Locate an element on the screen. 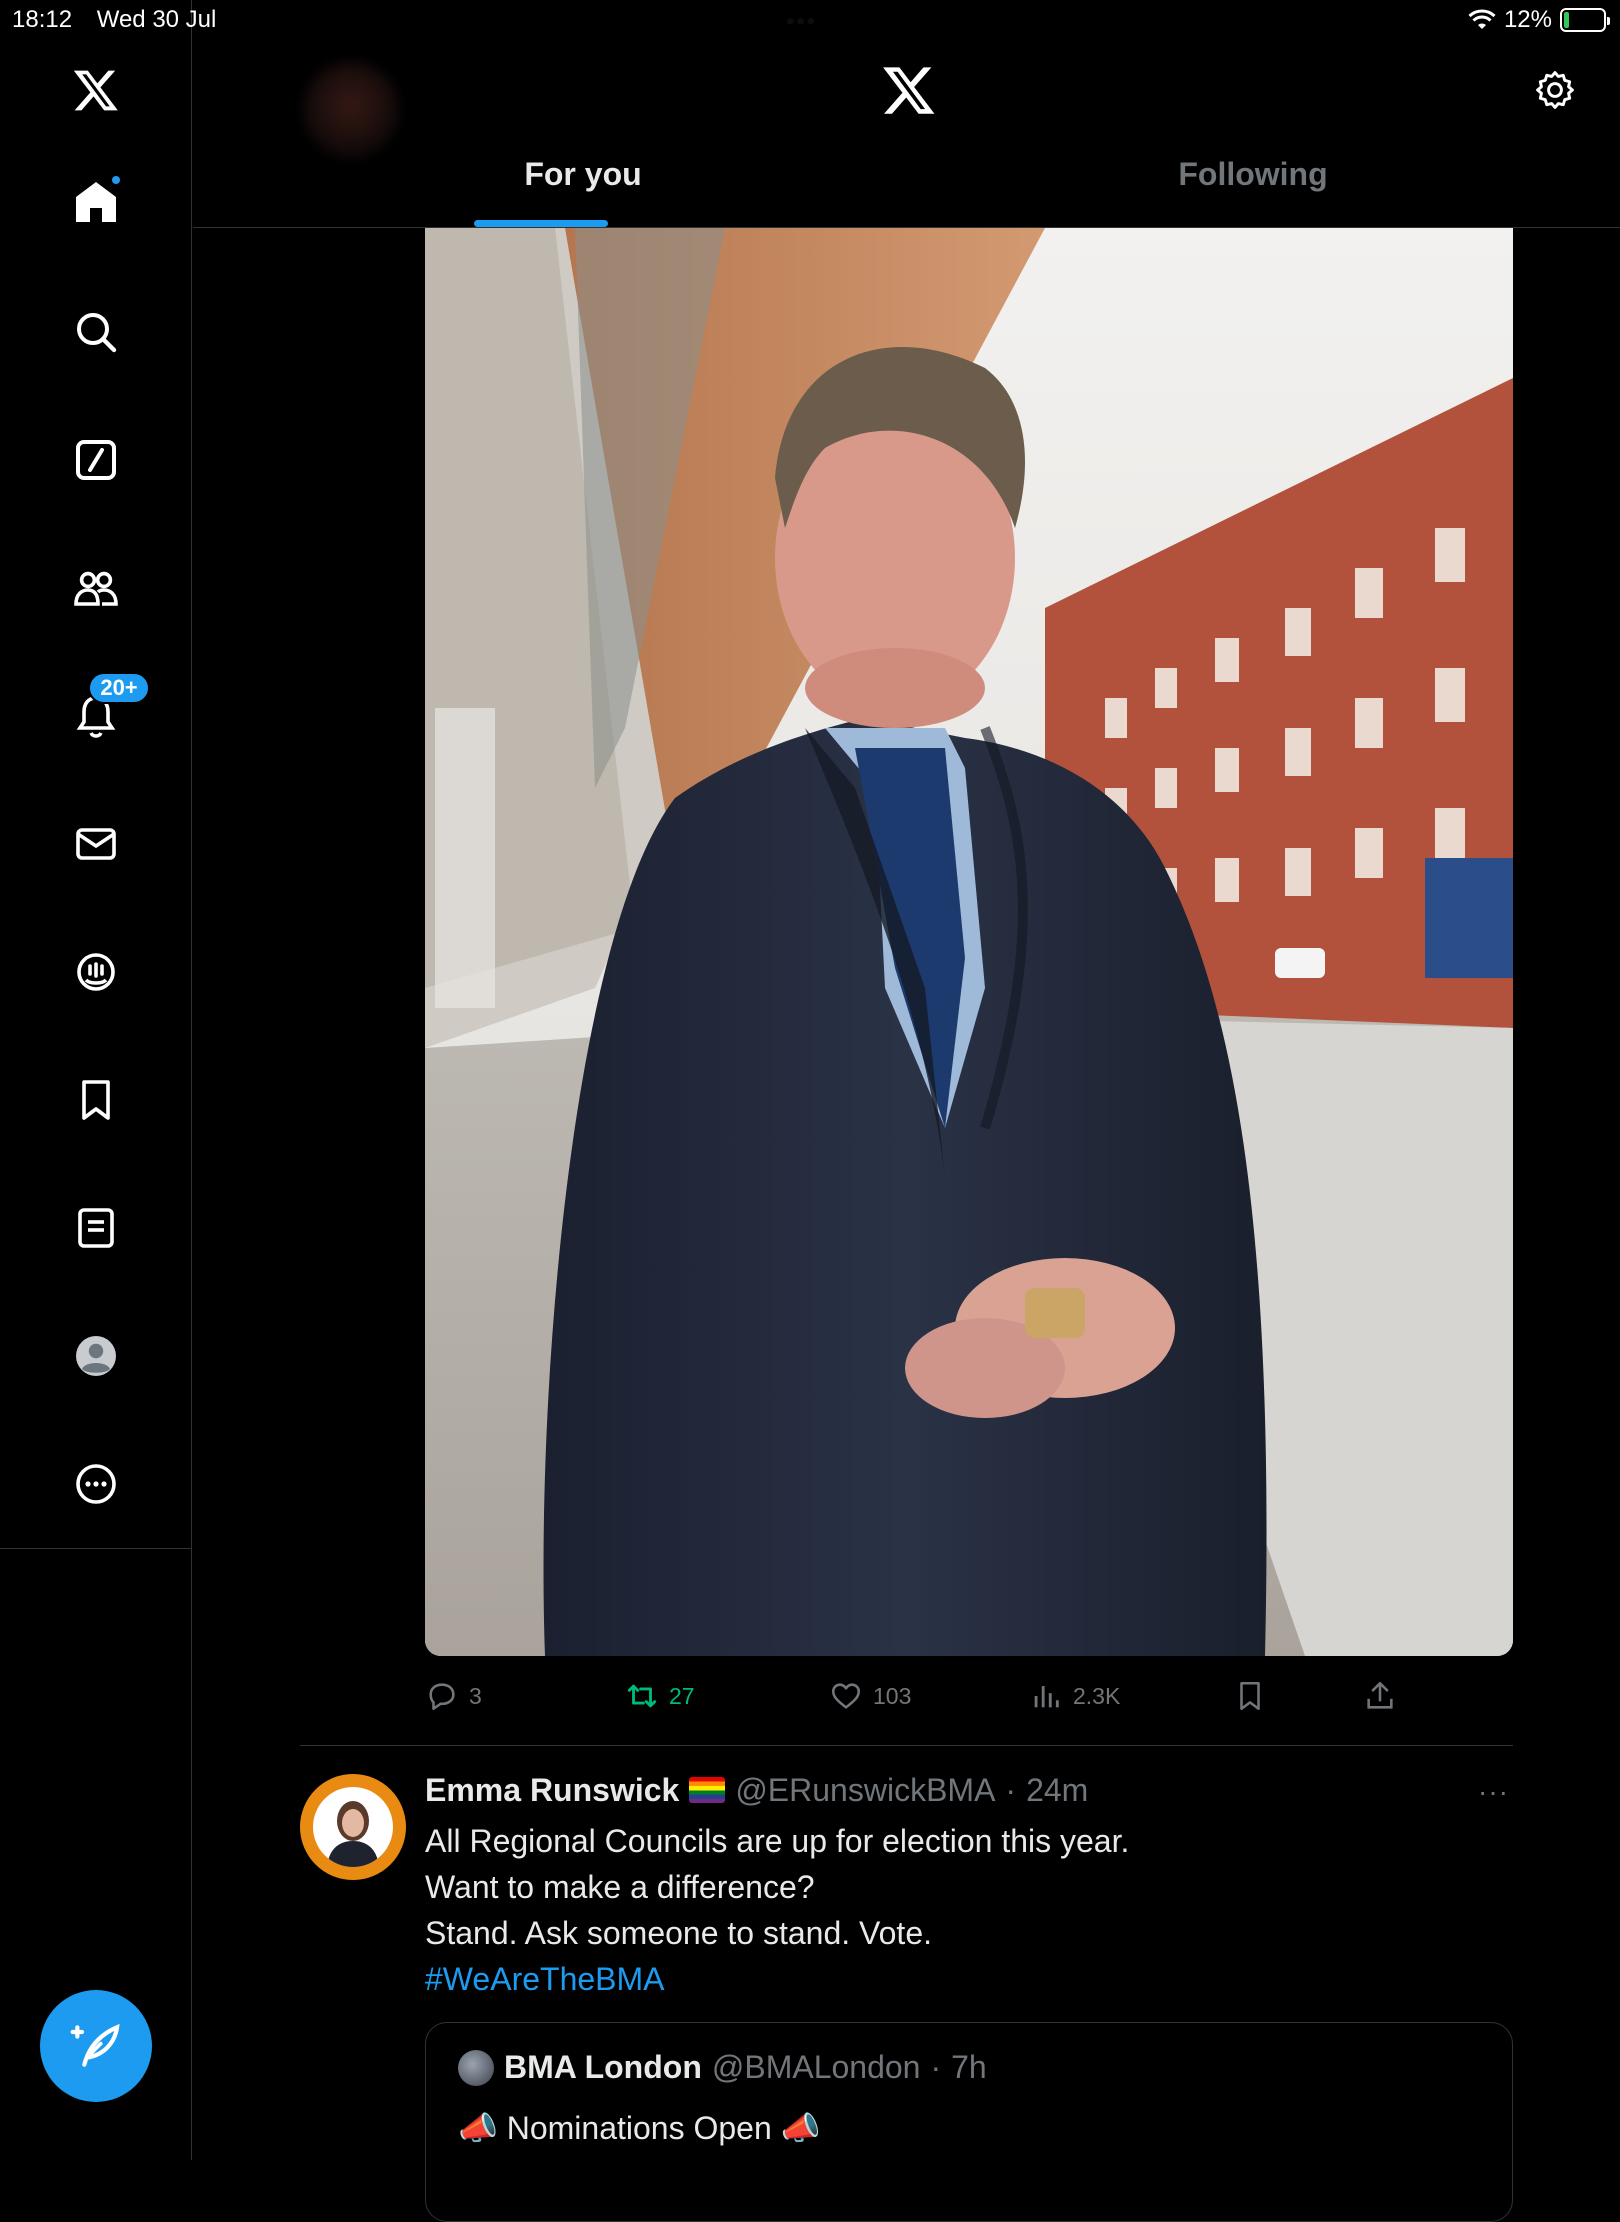 This screenshot has height=2222, width=1620. tweet-line: Want to make a difference? is located at coordinates (620, 1887).